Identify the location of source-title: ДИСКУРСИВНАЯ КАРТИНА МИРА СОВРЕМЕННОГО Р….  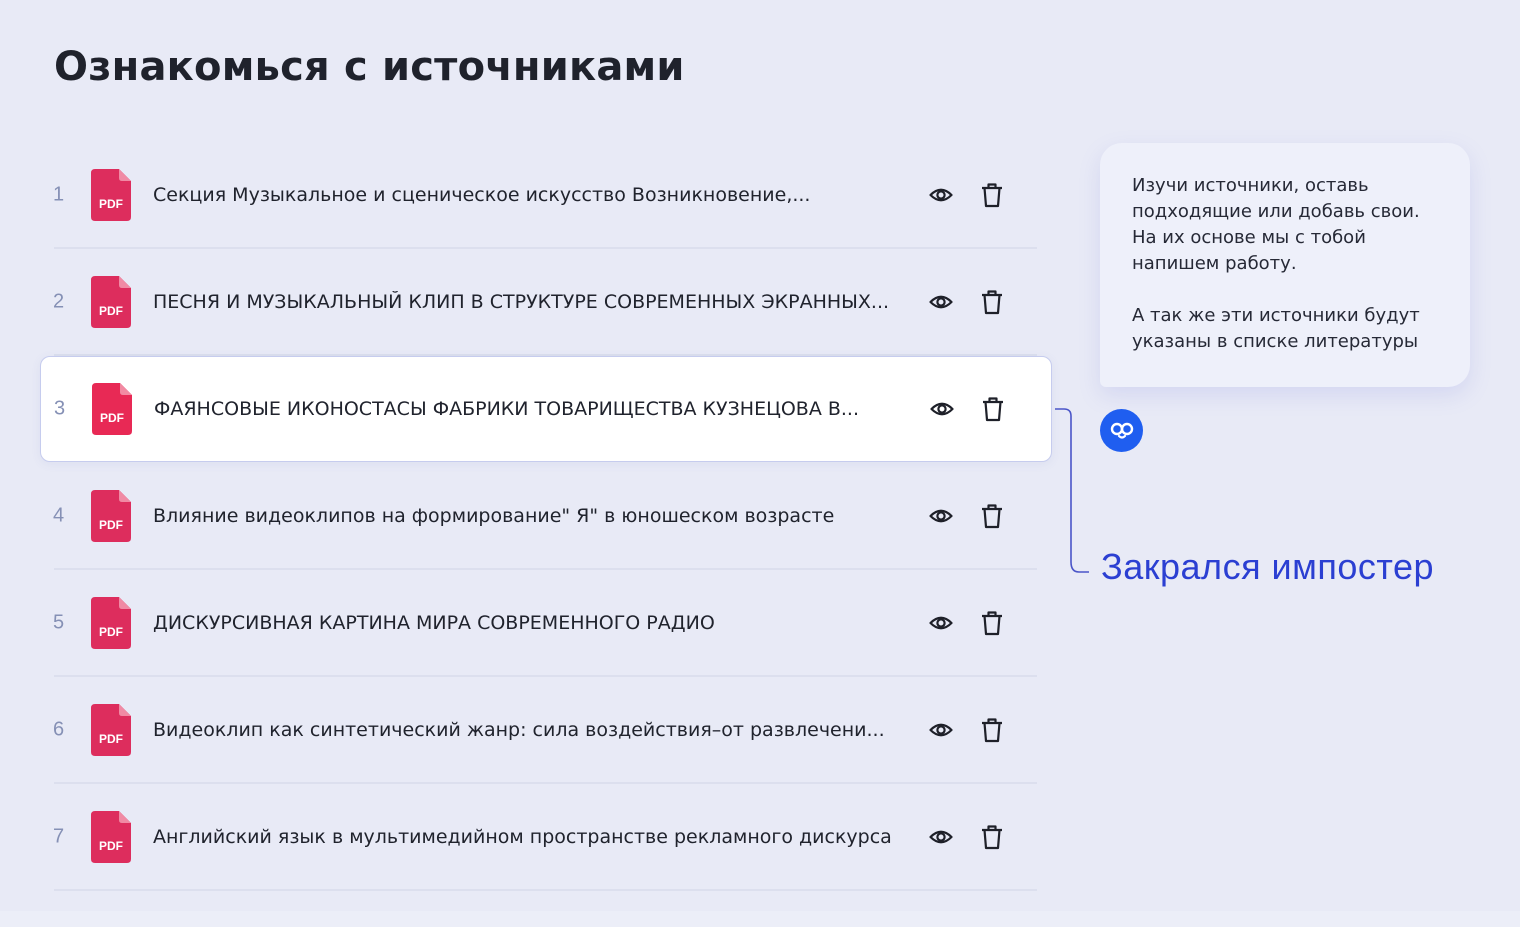
(523, 623).